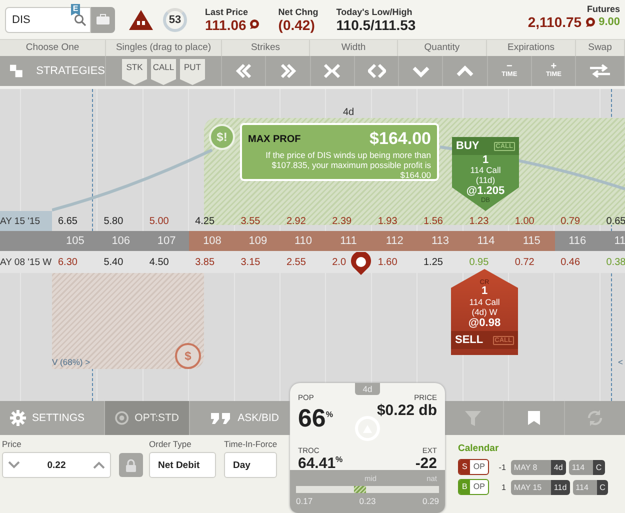  Describe the element at coordinates (609, 22) in the screenshot. I see `futures-change: 9.00` at that location.